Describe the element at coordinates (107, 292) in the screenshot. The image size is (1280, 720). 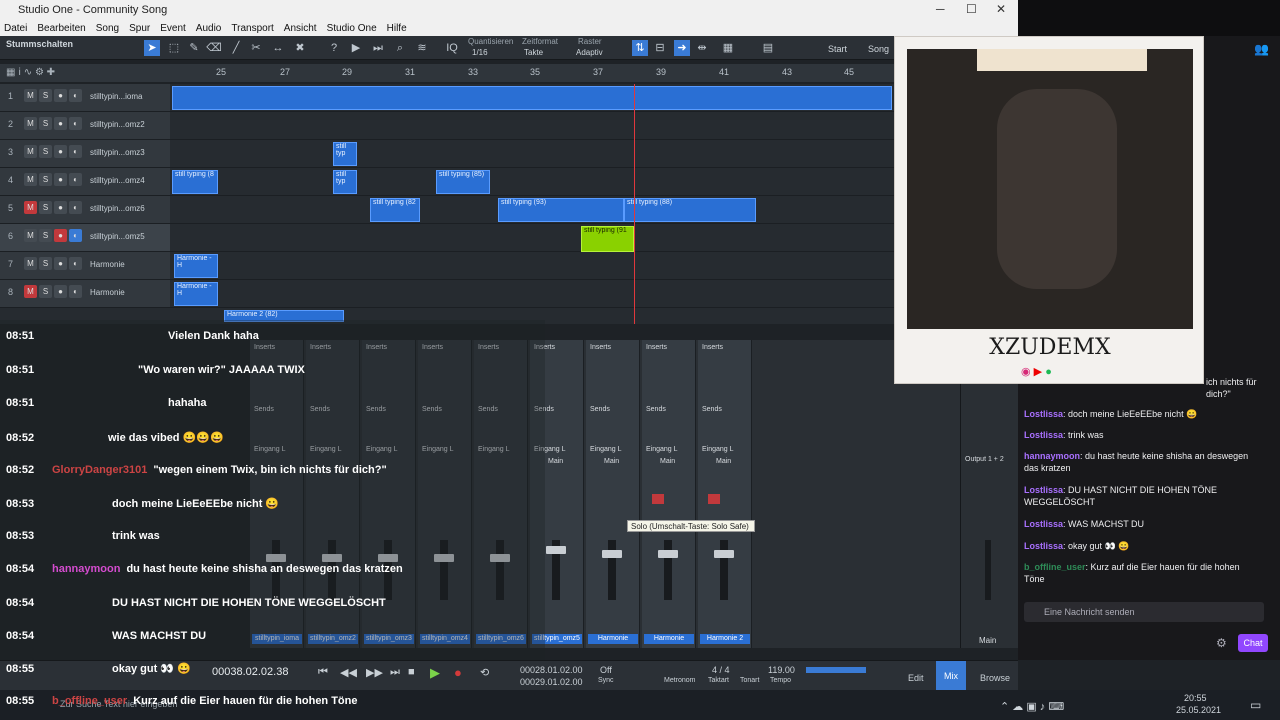
I see `track-name: Harmonie` at that location.